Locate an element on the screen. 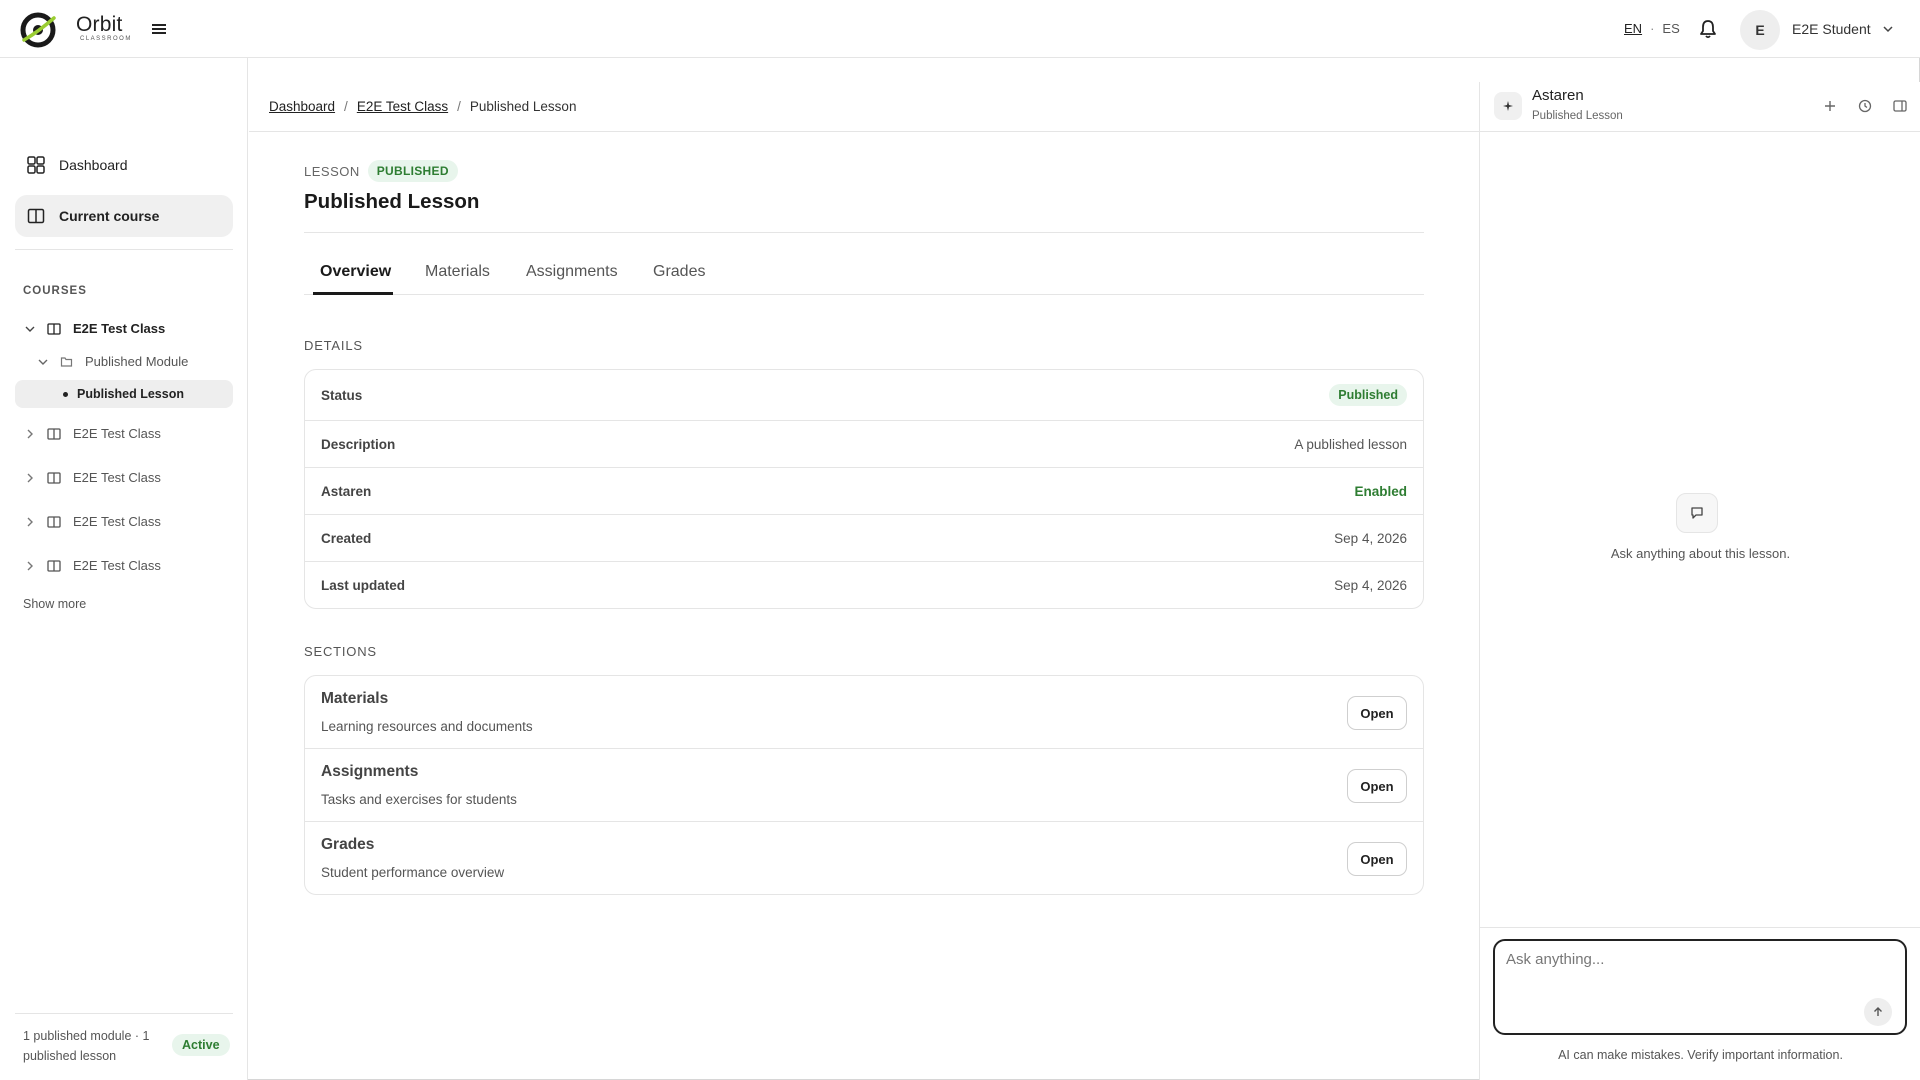  top-bar: Orbit CLASSROOM EN · ES E E2E Student is located at coordinates (960, 29).